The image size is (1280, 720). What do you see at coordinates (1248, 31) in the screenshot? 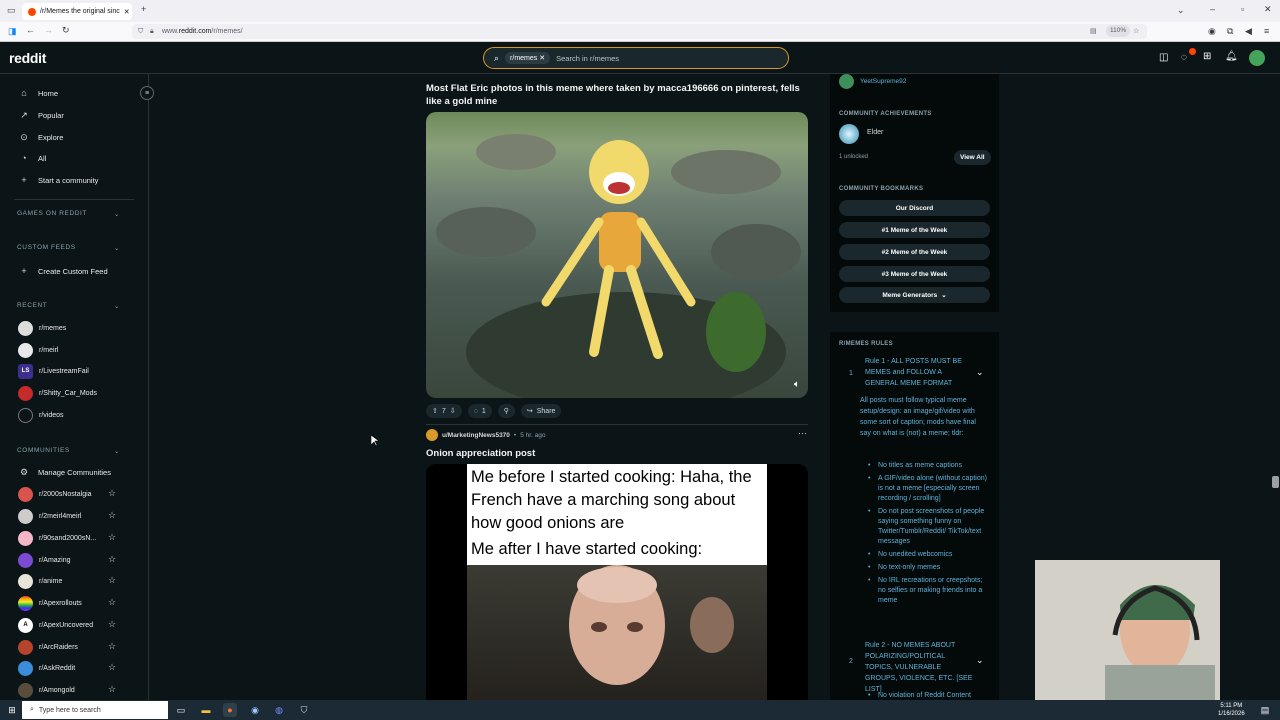
I see `audio-icon: ◀︎` at bounding box center [1248, 31].